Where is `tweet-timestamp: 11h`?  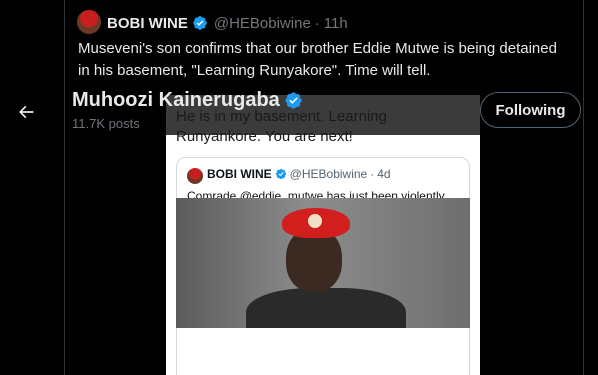
tweet-timestamp: 11h is located at coordinates (336, 23).